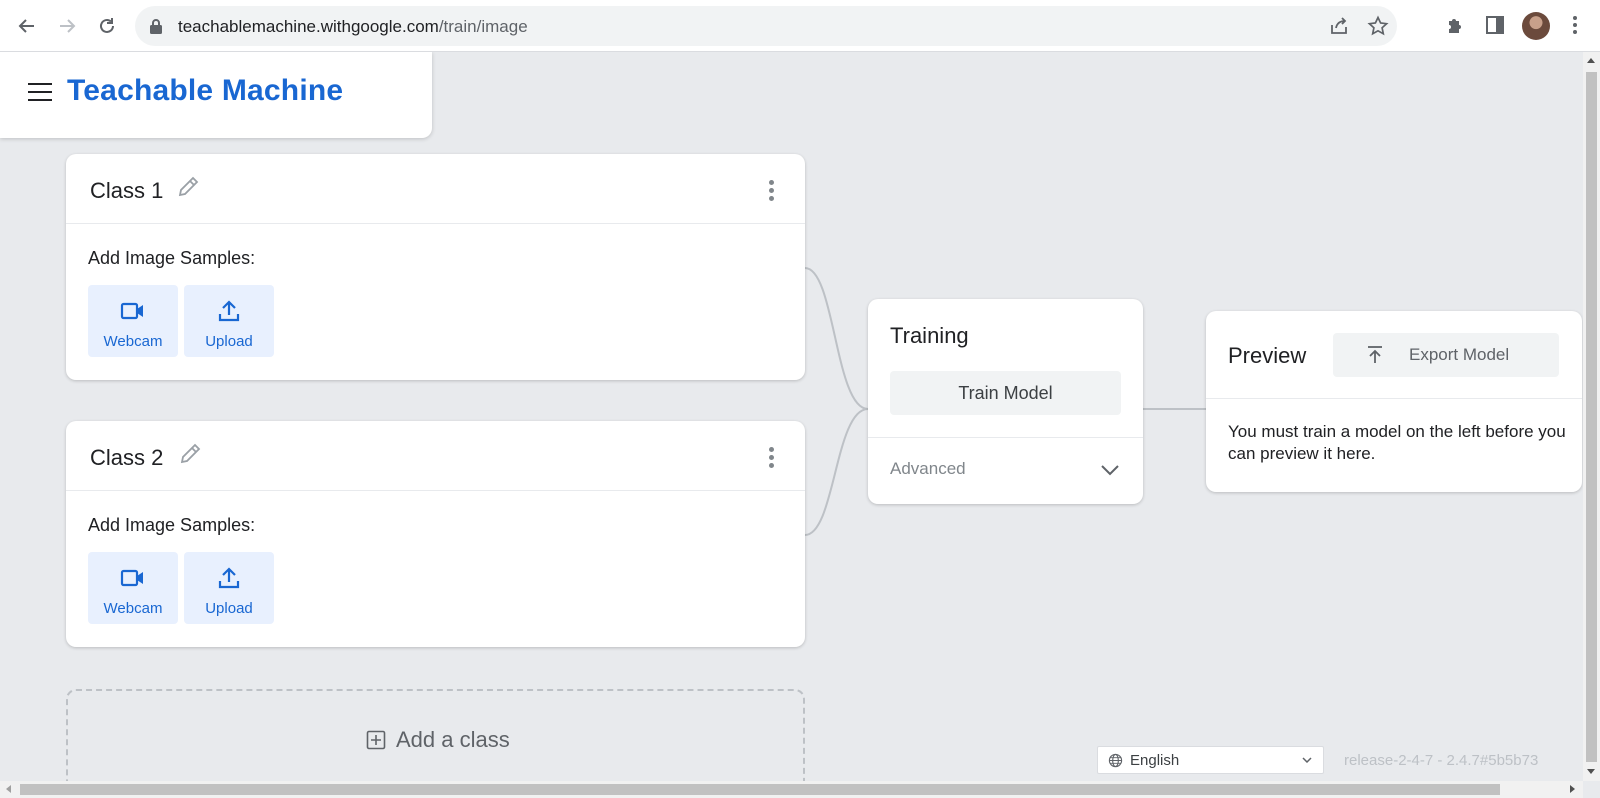  I want to click on reload-button, so click(107, 26).